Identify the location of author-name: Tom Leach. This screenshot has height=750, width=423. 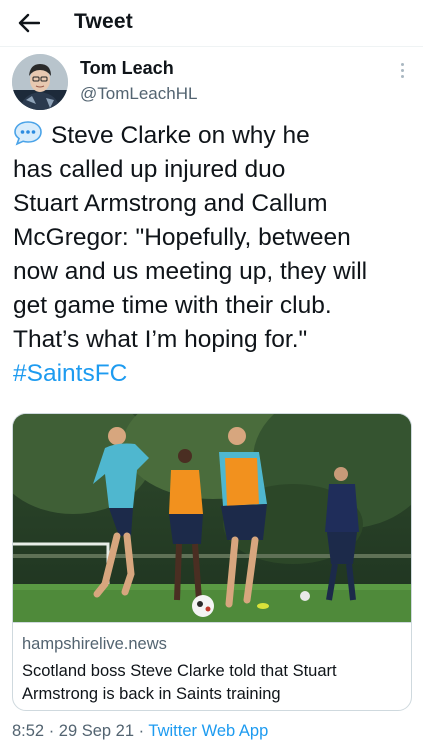
(127, 68).